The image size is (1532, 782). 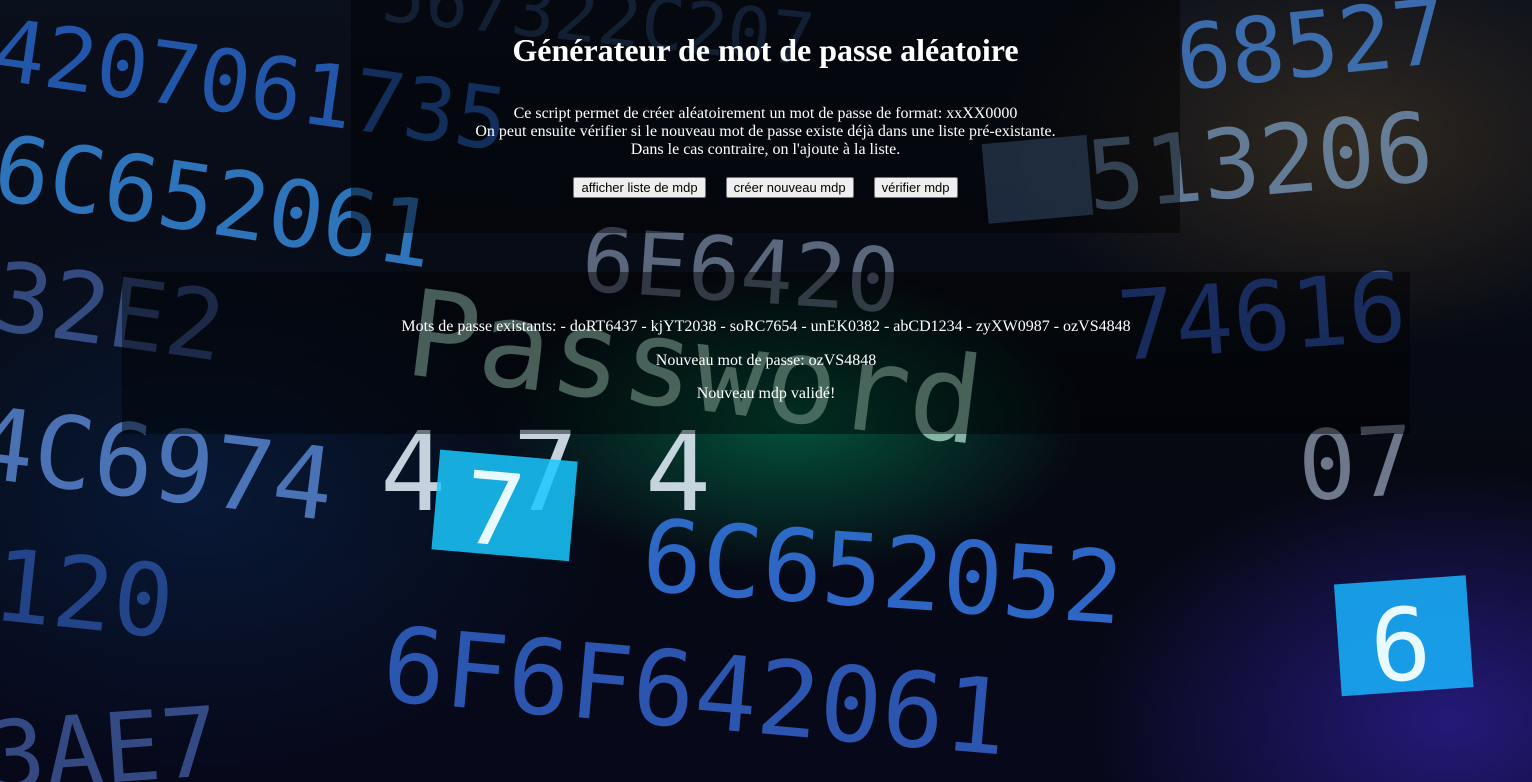 What do you see at coordinates (766, 393) in the screenshot?
I see `validation-status-text: Nouveau mdp validé!` at bounding box center [766, 393].